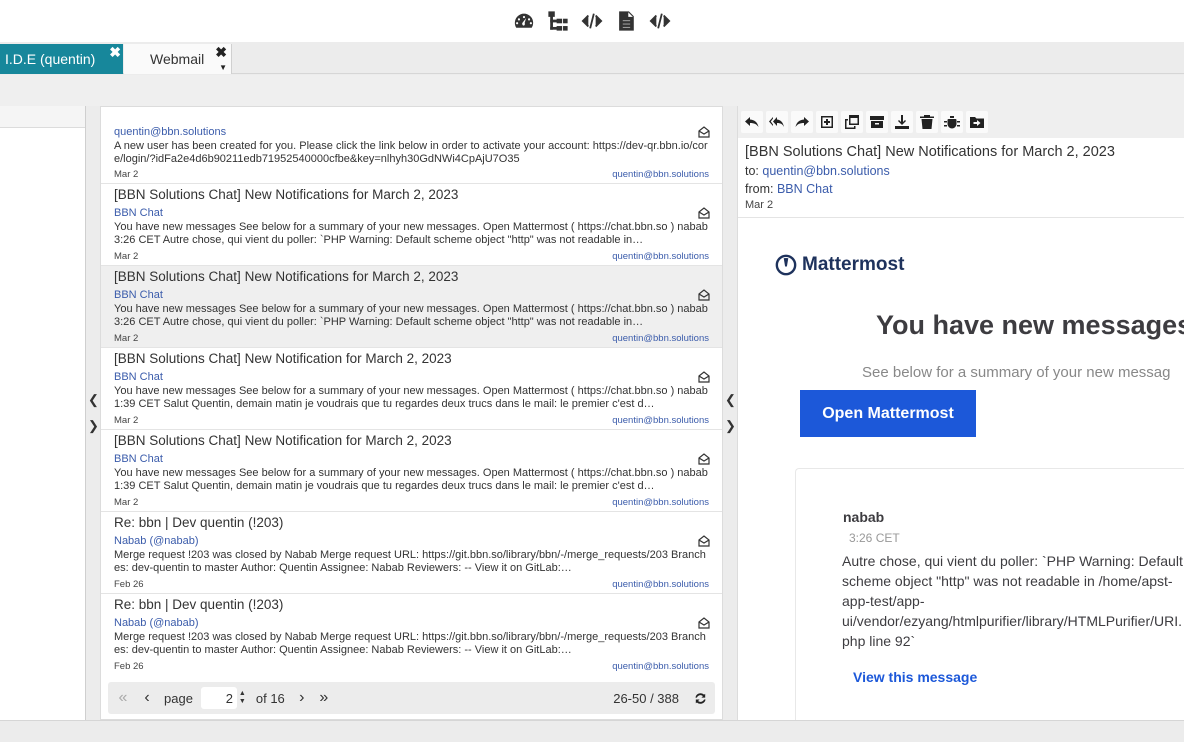 This screenshot has width=1184, height=742. What do you see at coordinates (218, 698) in the screenshot?
I see `page-input` at bounding box center [218, 698].